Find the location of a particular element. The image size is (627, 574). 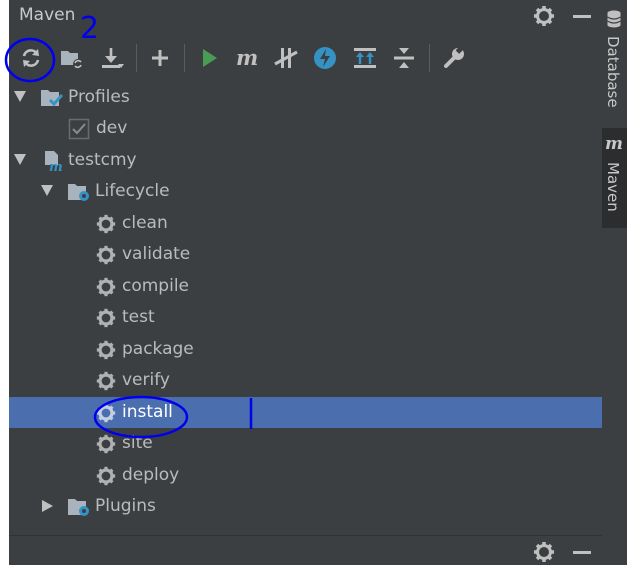

tree-row-goal-selected: install is located at coordinates (305, 412).